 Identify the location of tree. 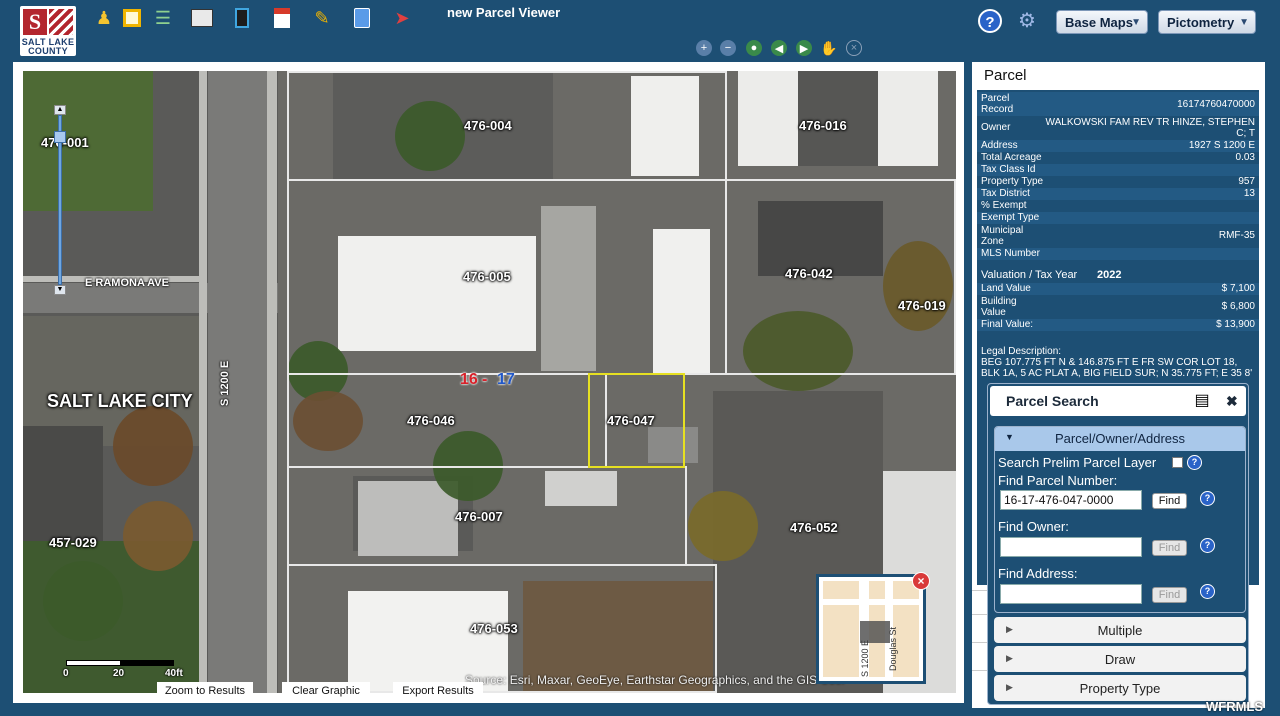
(723, 526).